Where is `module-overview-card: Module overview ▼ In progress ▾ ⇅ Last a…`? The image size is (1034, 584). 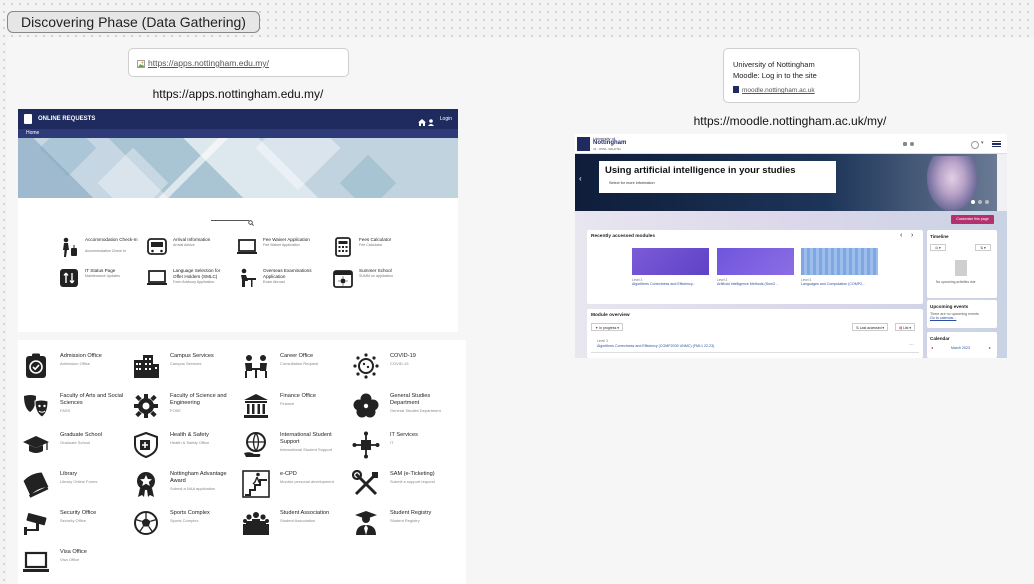
module-overview-card: Module overview ▼ In progress ▾ ⇅ Last a… is located at coordinates (755, 333).